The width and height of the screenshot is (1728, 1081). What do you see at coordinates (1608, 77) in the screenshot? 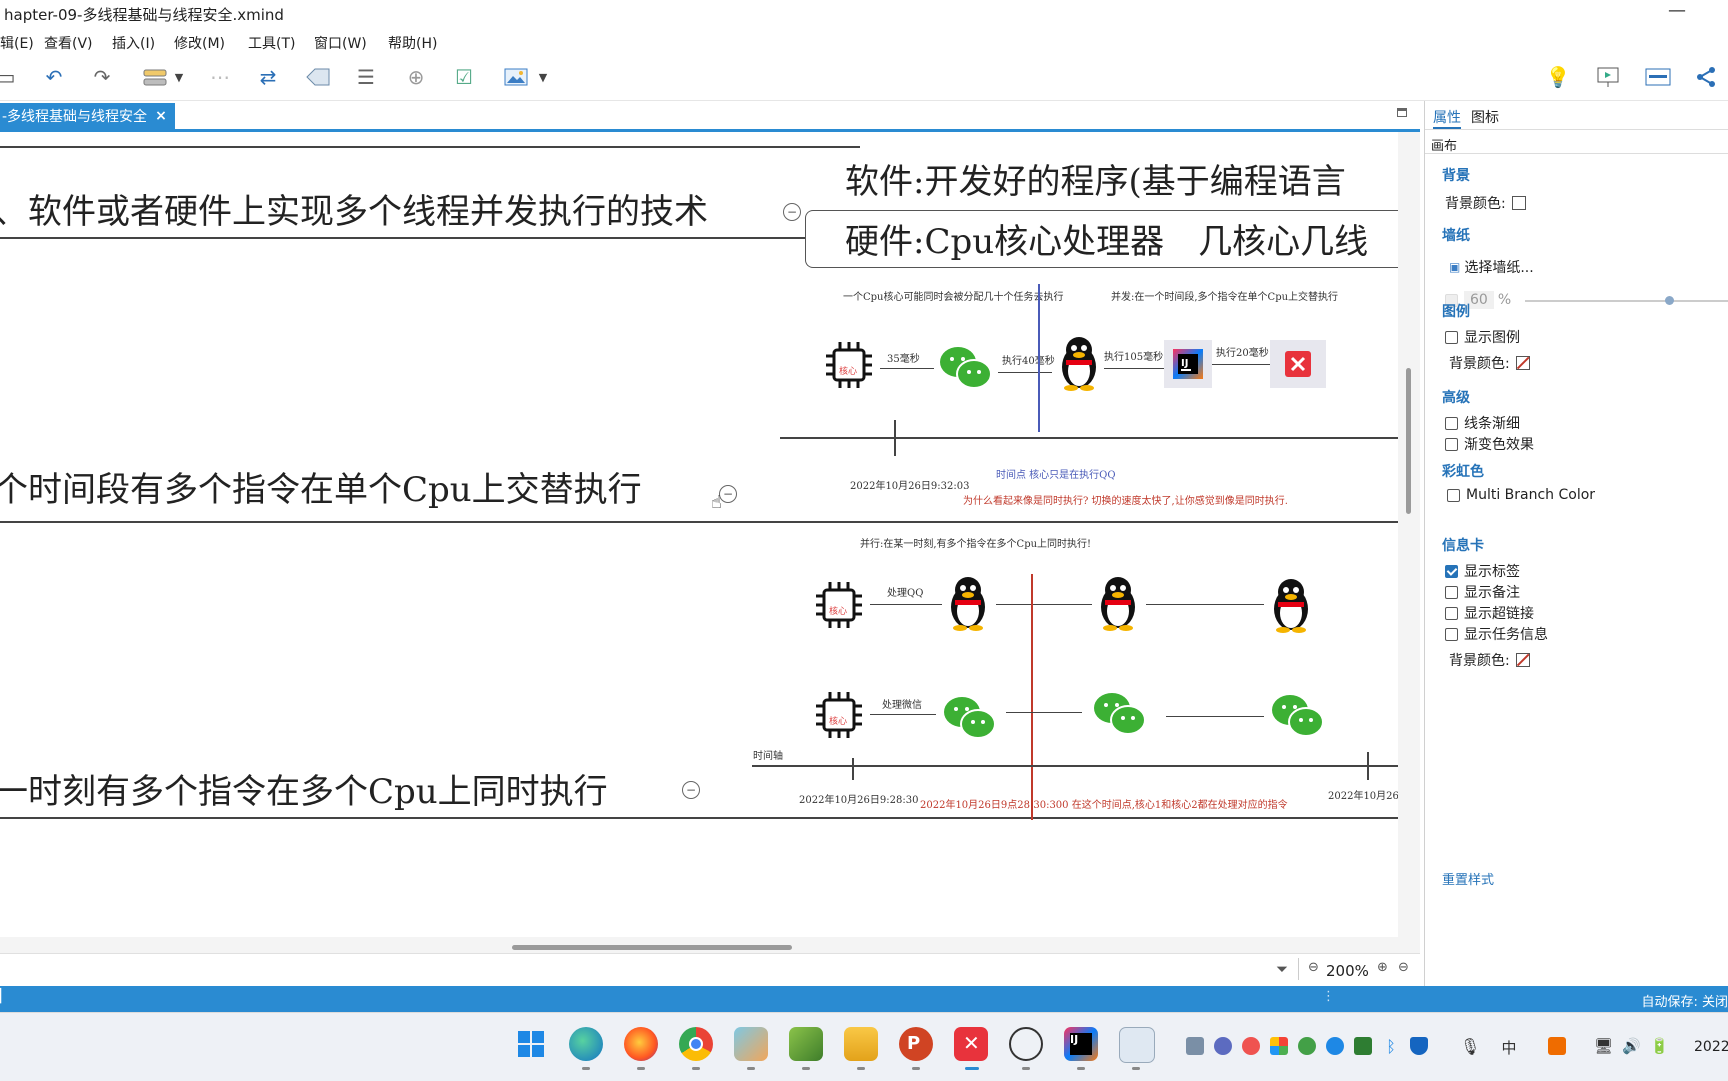
I see `presentation-icon` at bounding box center [1608, 77].